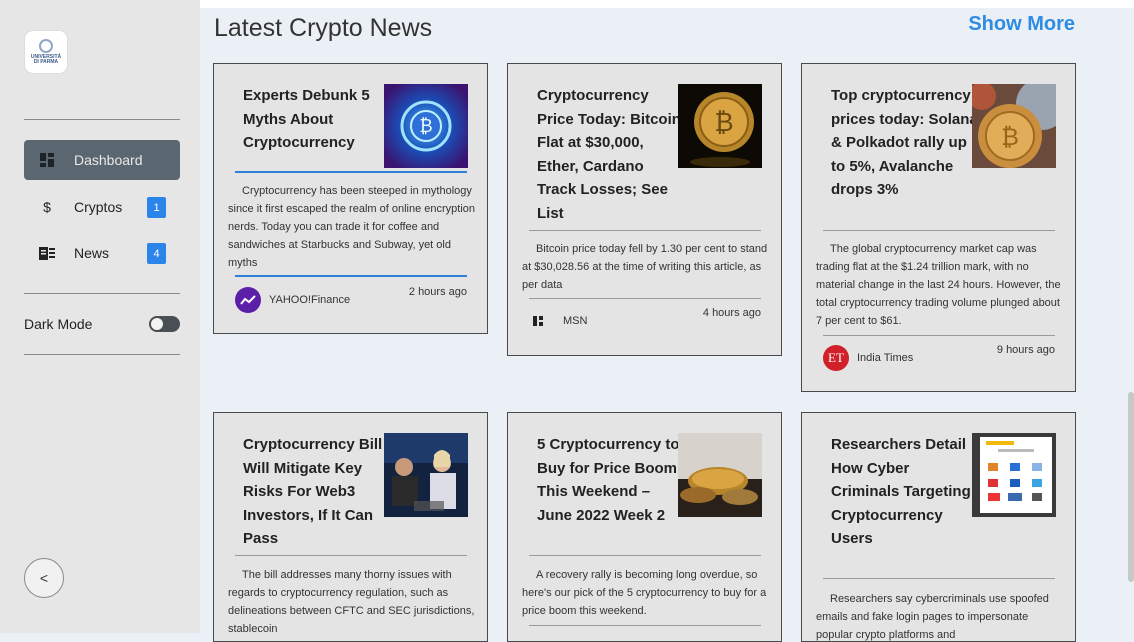 This screenshot has width=1134, height=642. I want to click on sidebar-divider-bottom, so click(102, 354).